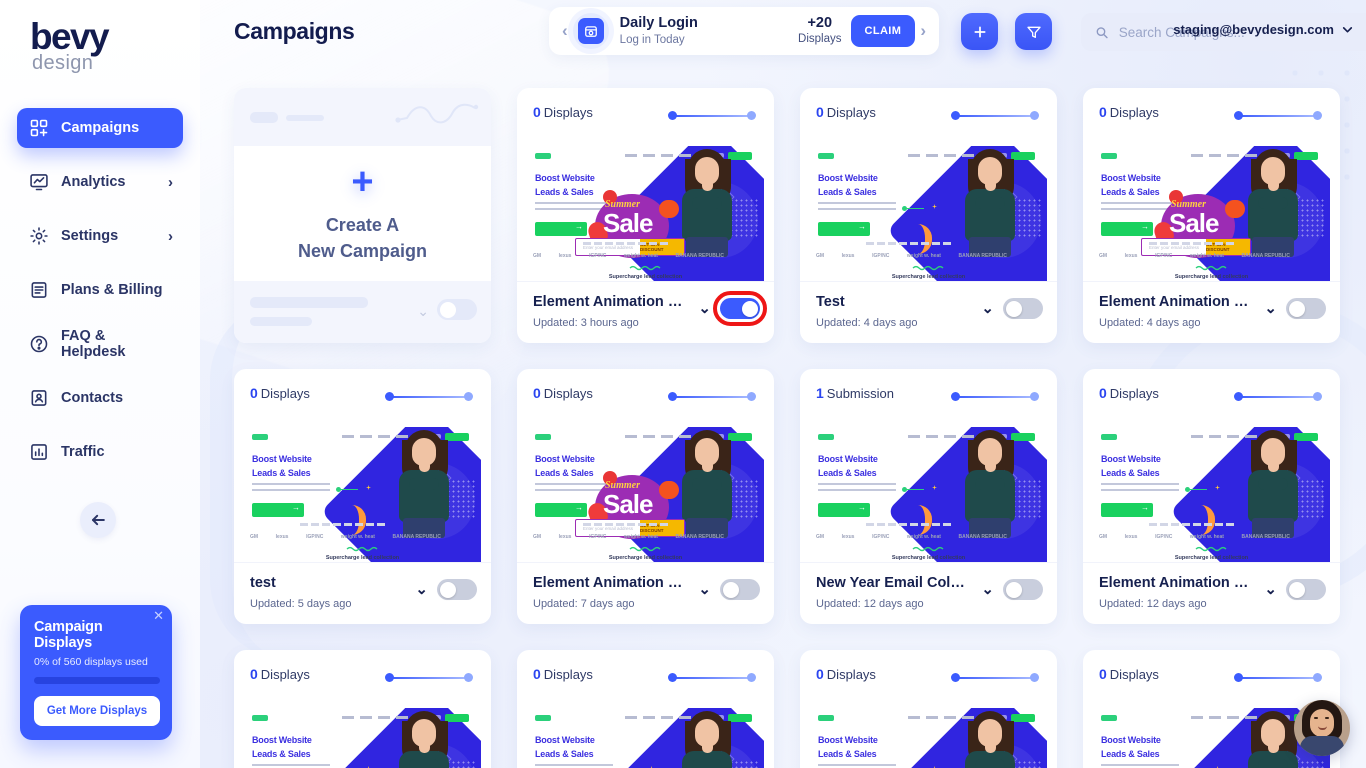 This screenshot has height=768, width=1366. I want to click on app-logo: bevy design, so click(70, 45).